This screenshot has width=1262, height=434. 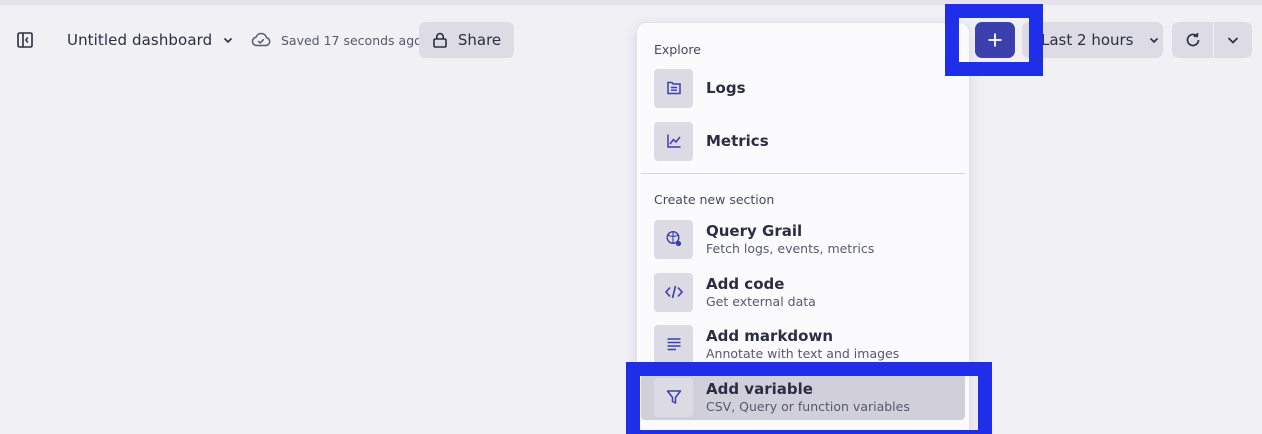 I want to click on menu-item-add-code: Add code Get external data, so click(x=803, y=292).